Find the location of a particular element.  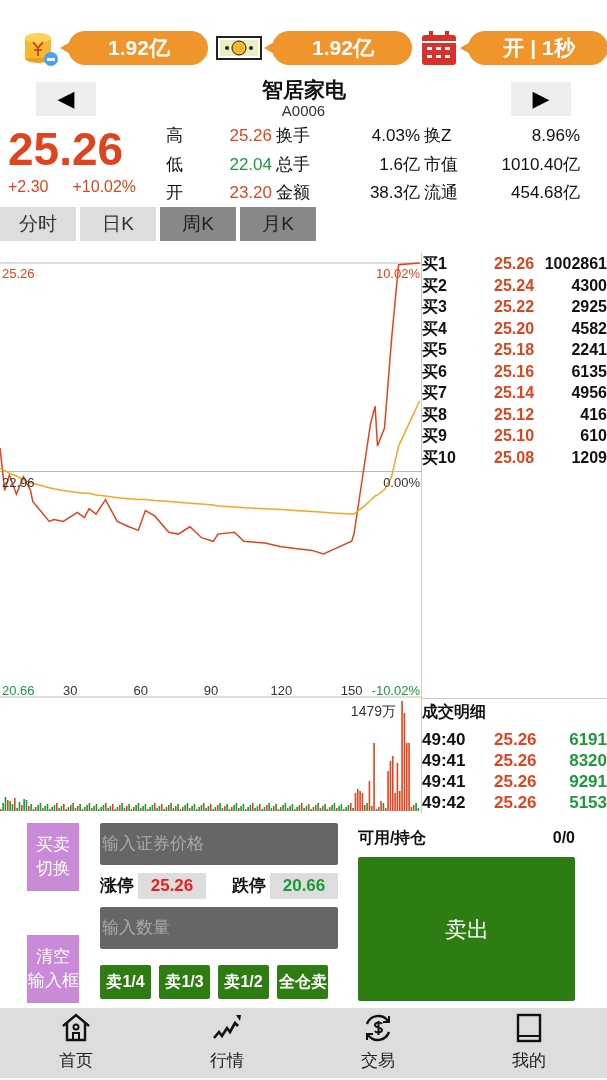

stat-label: 金额 is located at coordinates (293, 193).